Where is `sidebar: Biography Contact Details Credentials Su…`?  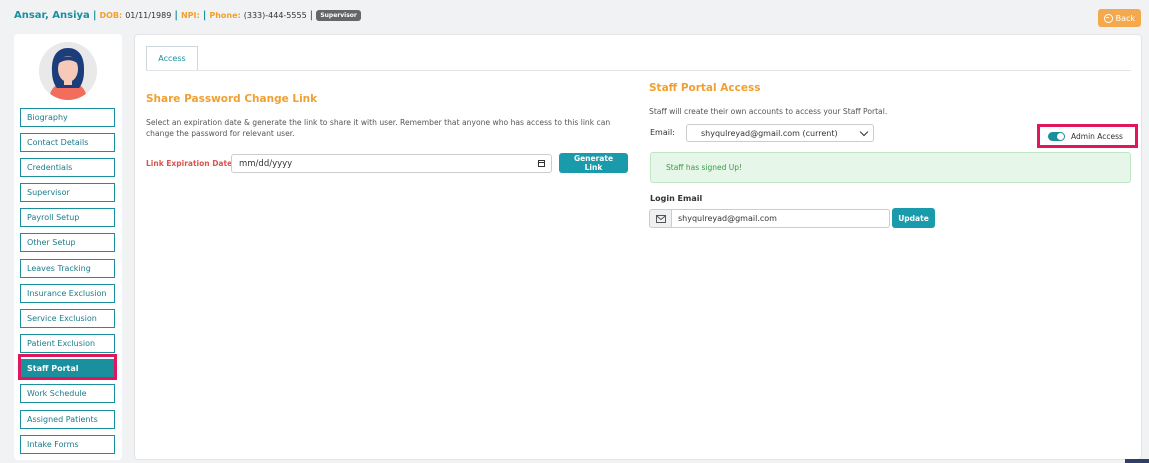 sidebar: Biography Contact Details Credentials Su… is located at coordinates (68, 247).